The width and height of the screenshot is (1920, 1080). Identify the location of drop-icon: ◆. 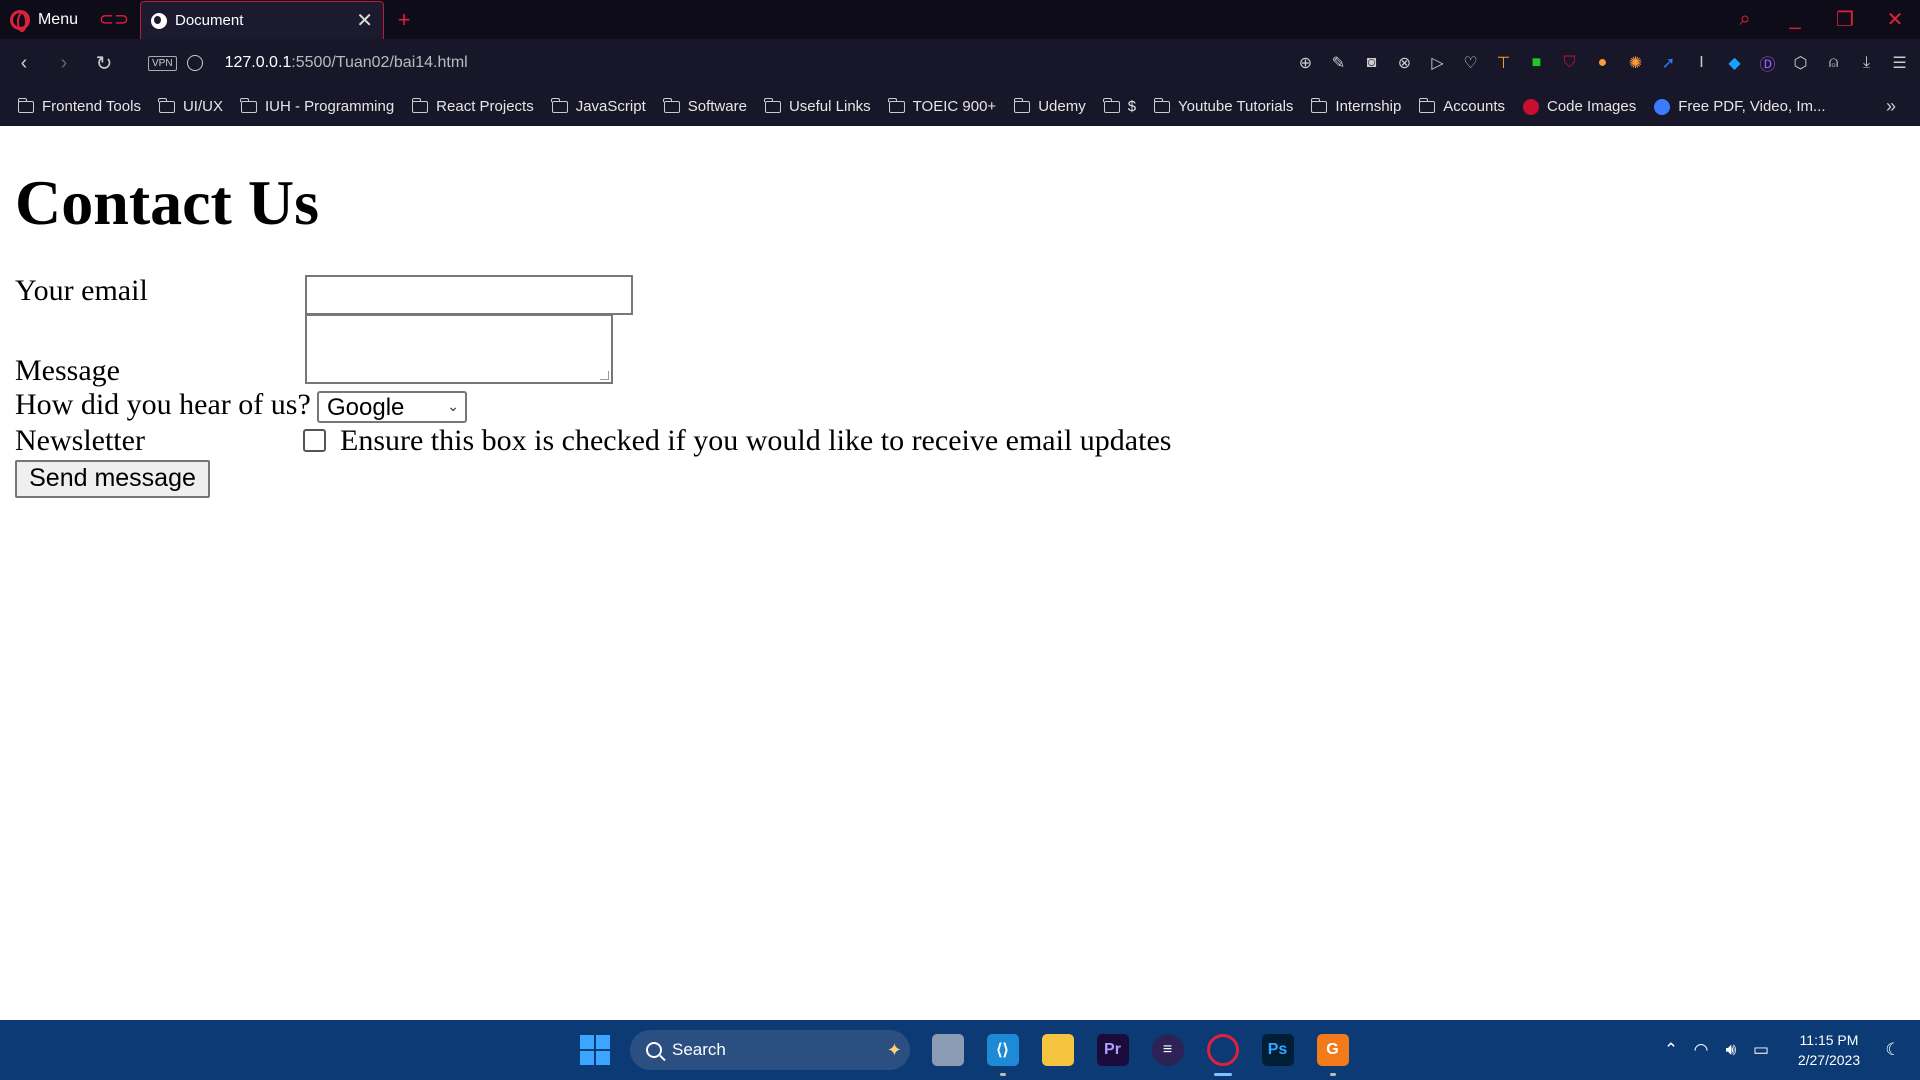
(1734, 63).